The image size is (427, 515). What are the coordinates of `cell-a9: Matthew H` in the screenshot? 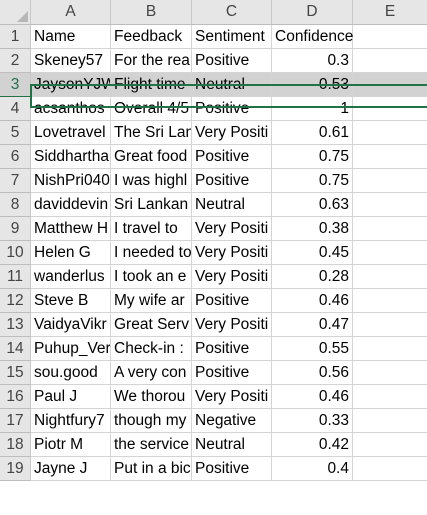 It's located at (71, 229).